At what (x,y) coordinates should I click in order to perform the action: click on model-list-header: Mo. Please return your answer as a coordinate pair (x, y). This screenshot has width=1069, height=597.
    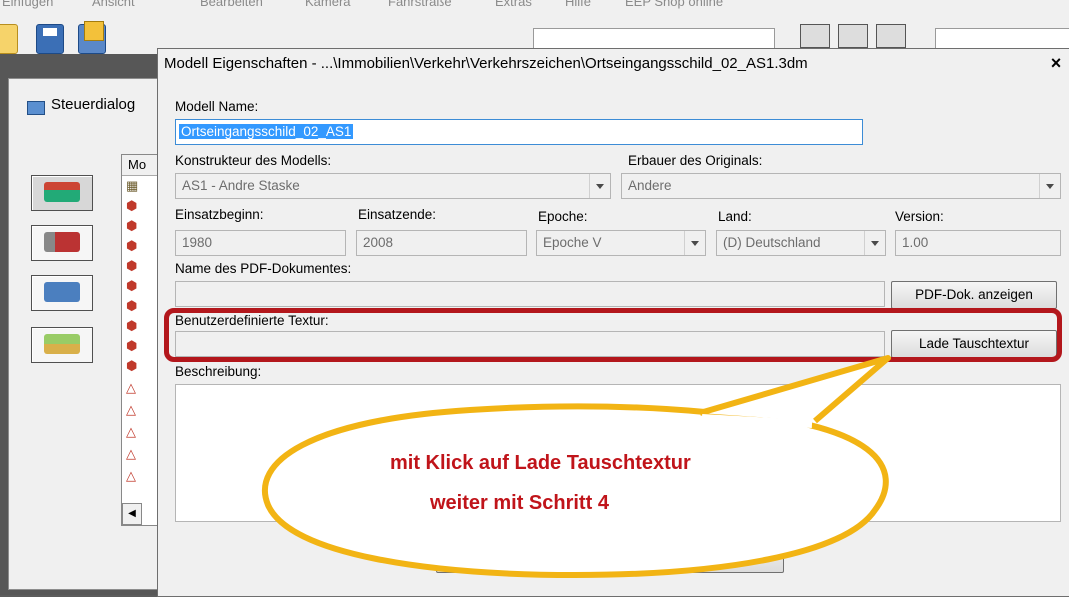
    Looking at the image, I should click on (142, 165).